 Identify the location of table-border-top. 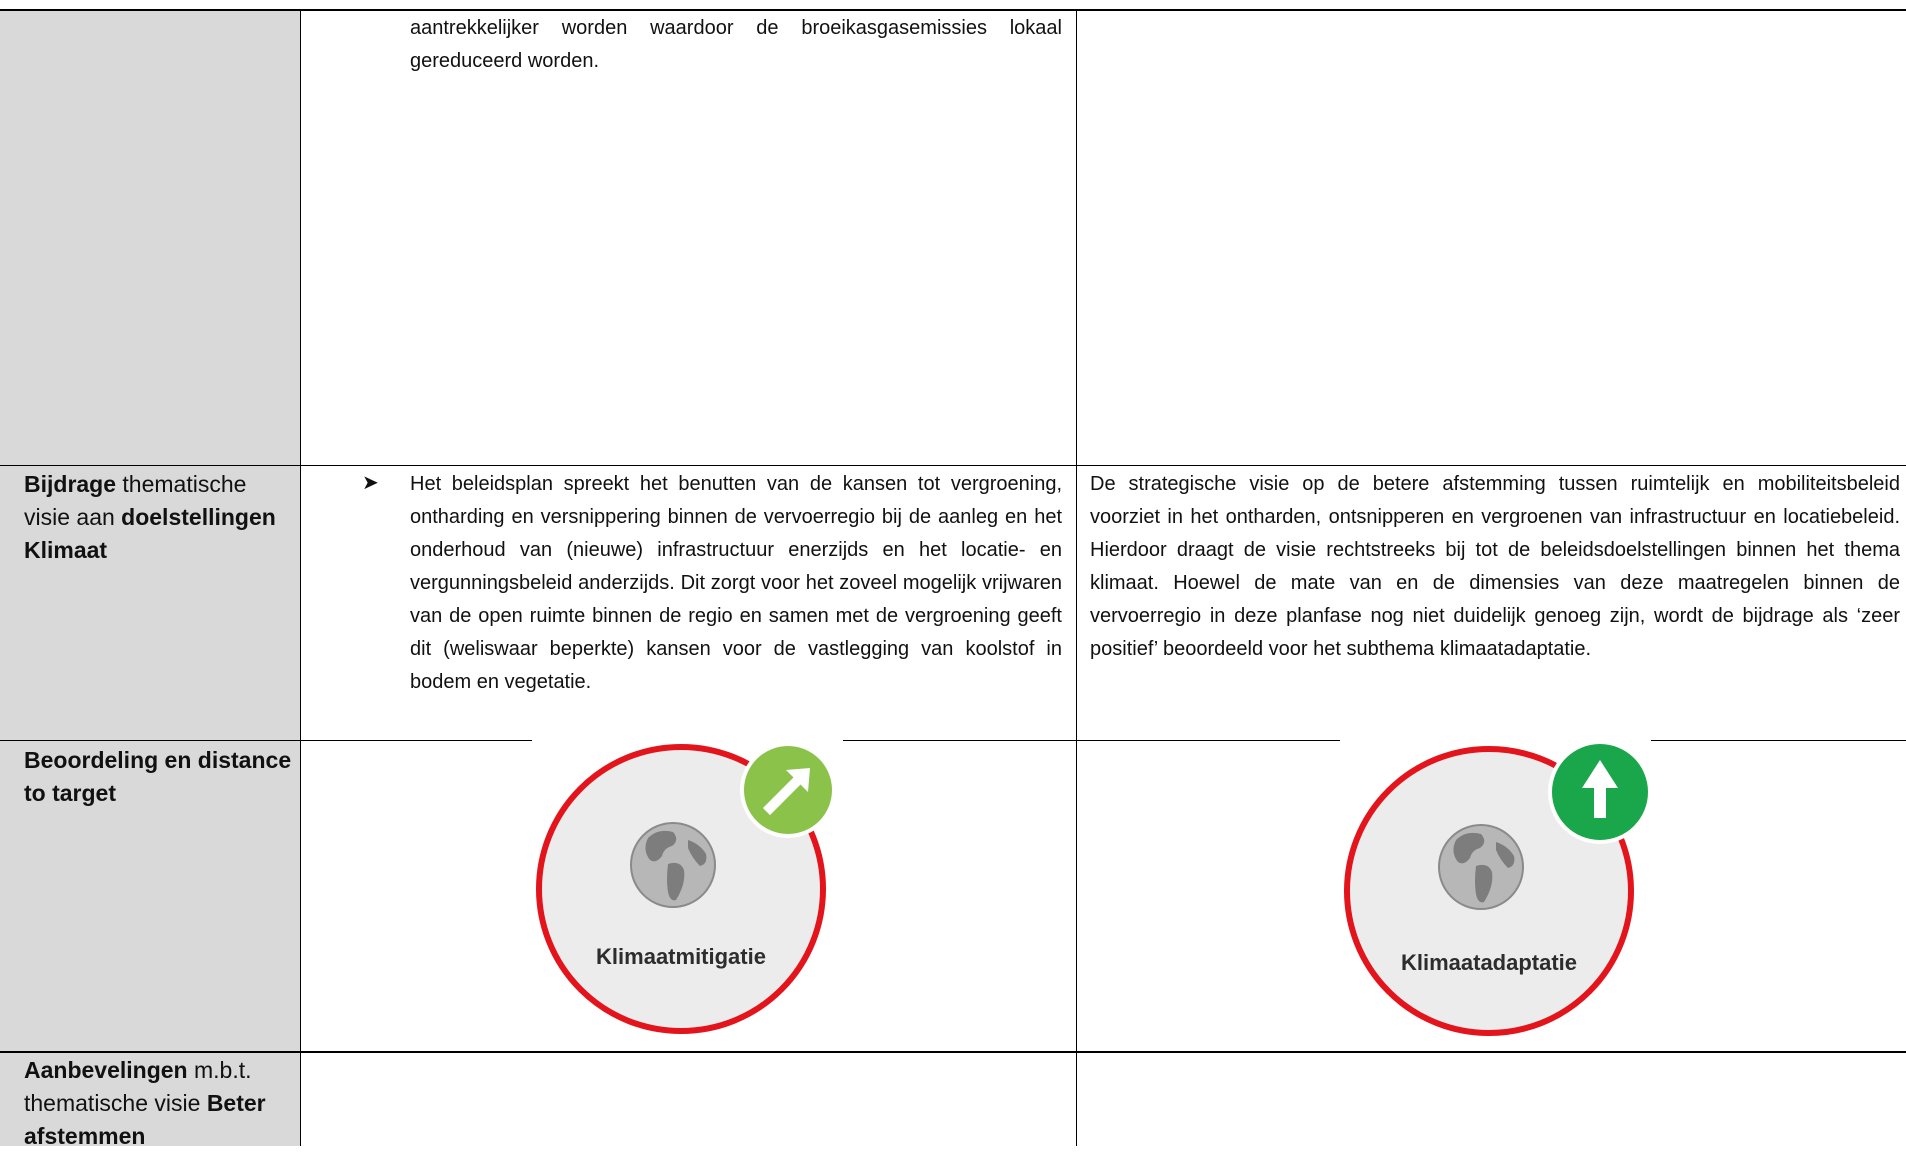
(953, 10).